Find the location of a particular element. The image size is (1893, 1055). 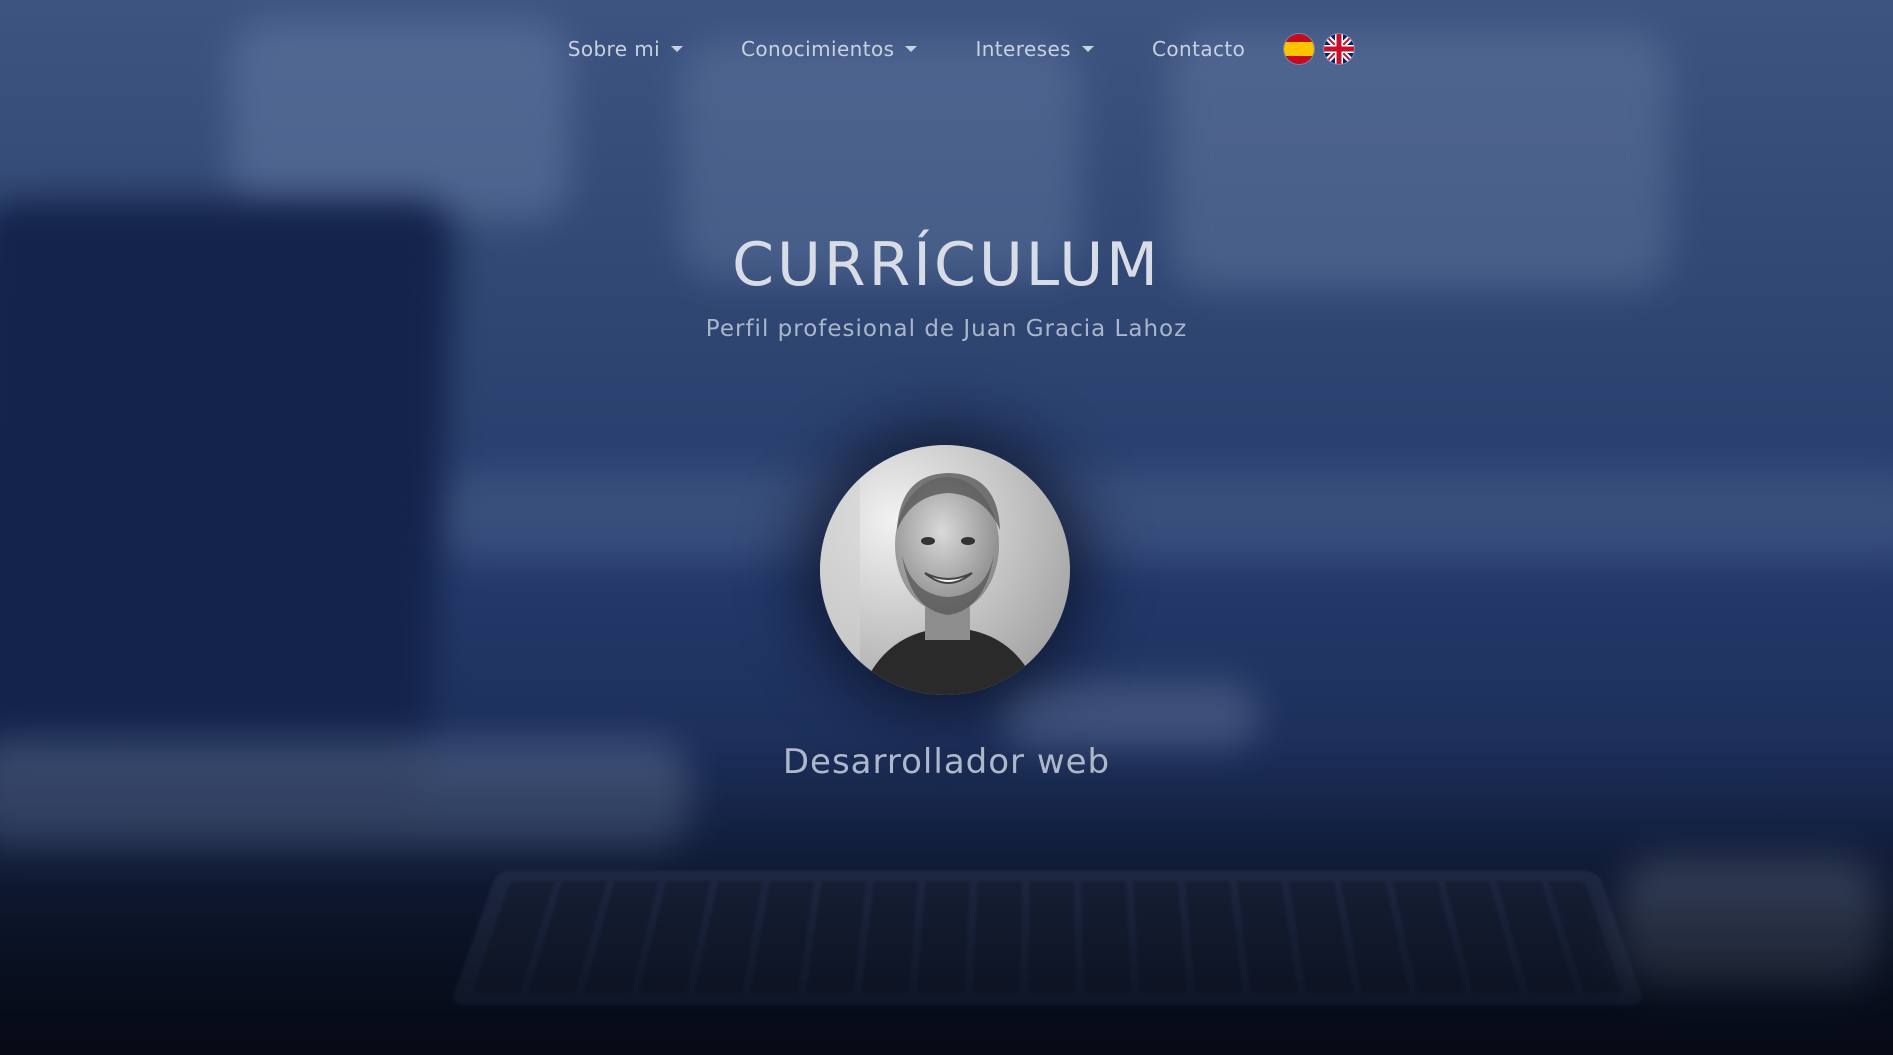

nav-item-sobre-mi: Sobre mi is located at coordinates (625, 49).